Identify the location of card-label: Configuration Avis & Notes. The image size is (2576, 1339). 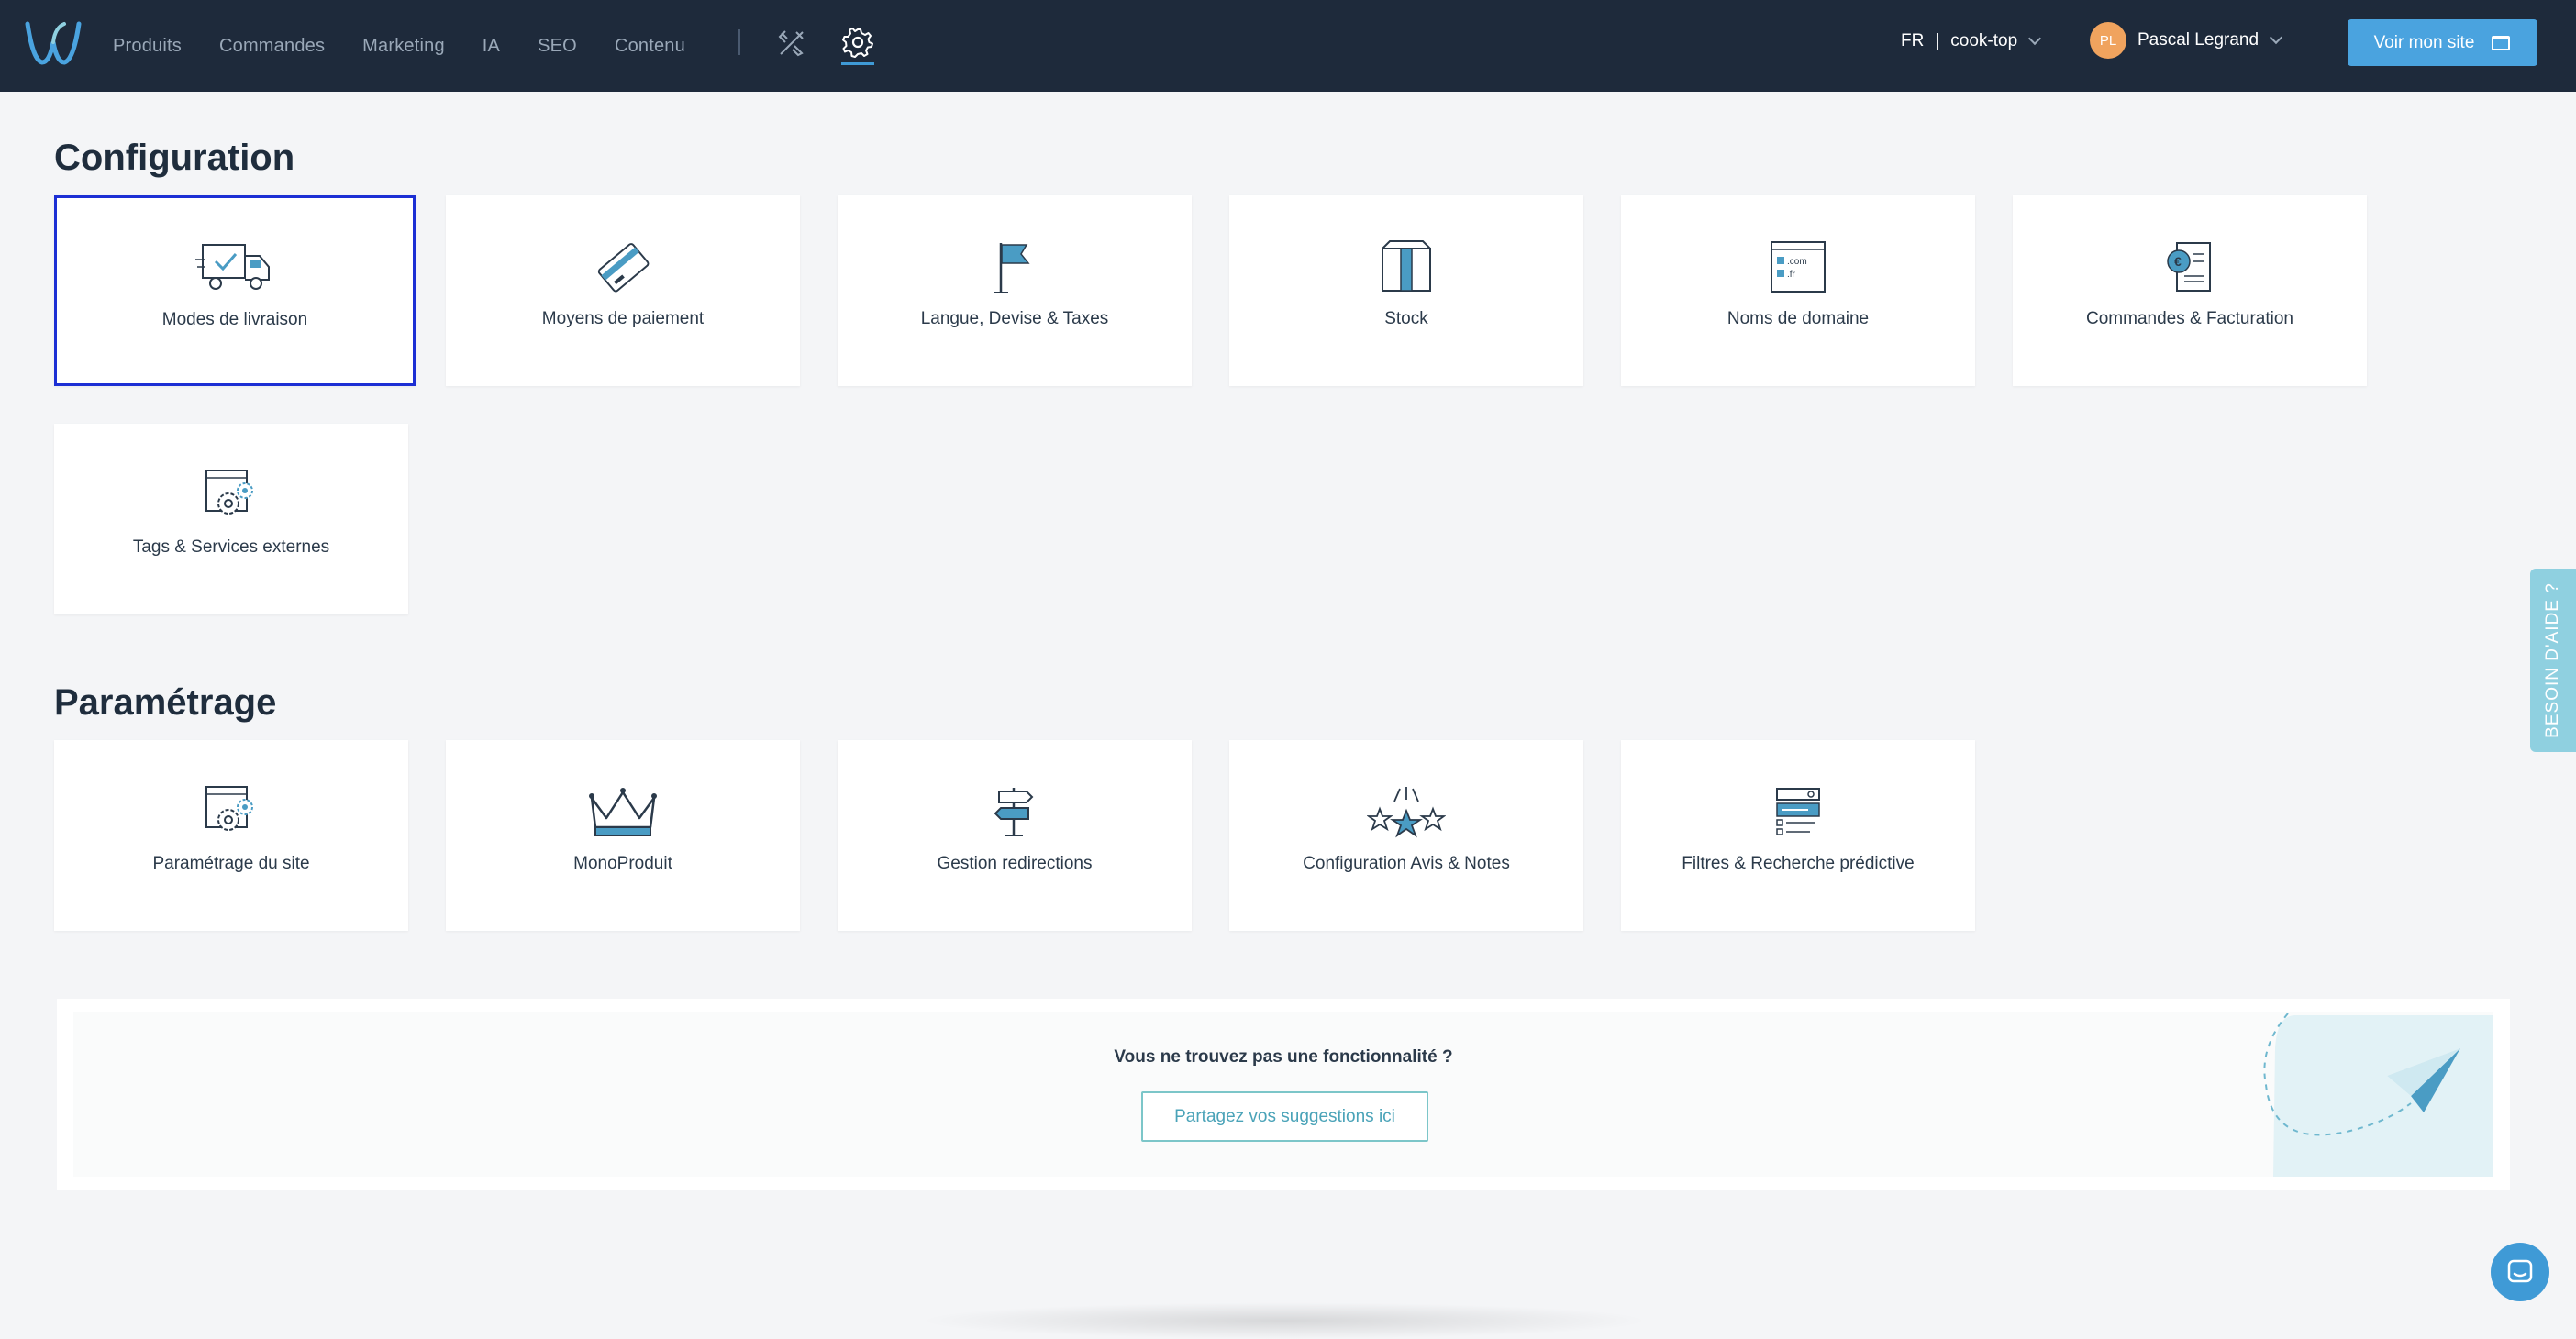
(1406, 863).